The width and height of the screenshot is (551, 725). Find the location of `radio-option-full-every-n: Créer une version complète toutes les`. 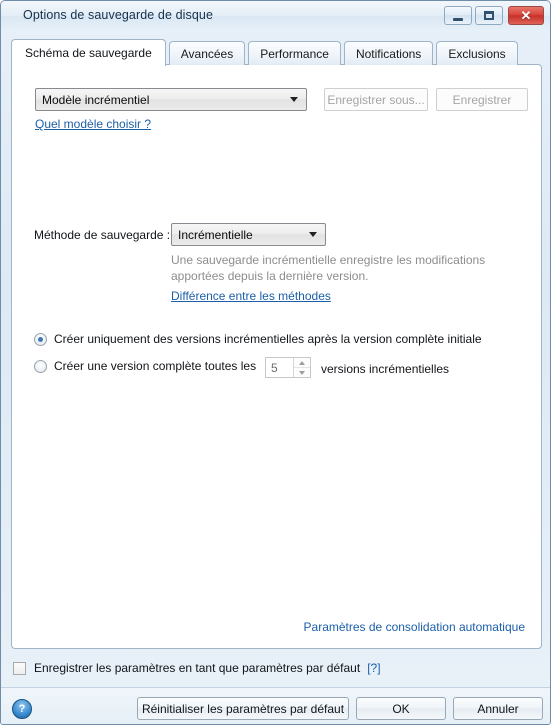

radio-option-full-every-n: Créer une version complète toutes les is located at coordinates (145, 366).